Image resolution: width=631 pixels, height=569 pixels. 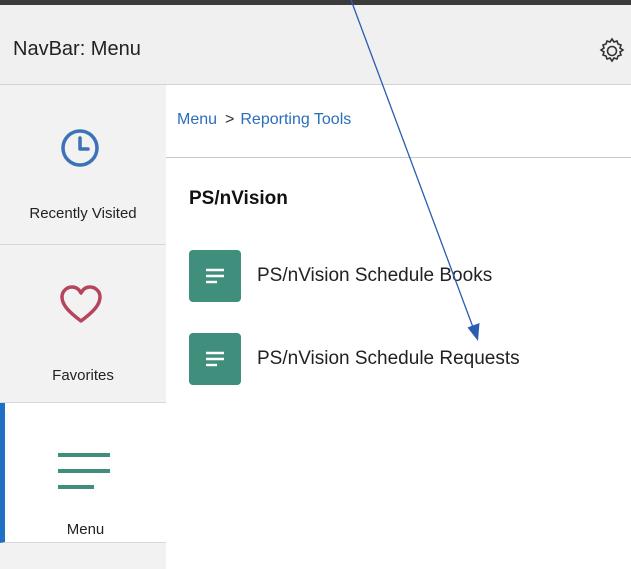 What do you see at coordinates (315, 45) in the screenshot?
I see `navbar-header: NavBar: Menu` at bounding box center [315, 45].